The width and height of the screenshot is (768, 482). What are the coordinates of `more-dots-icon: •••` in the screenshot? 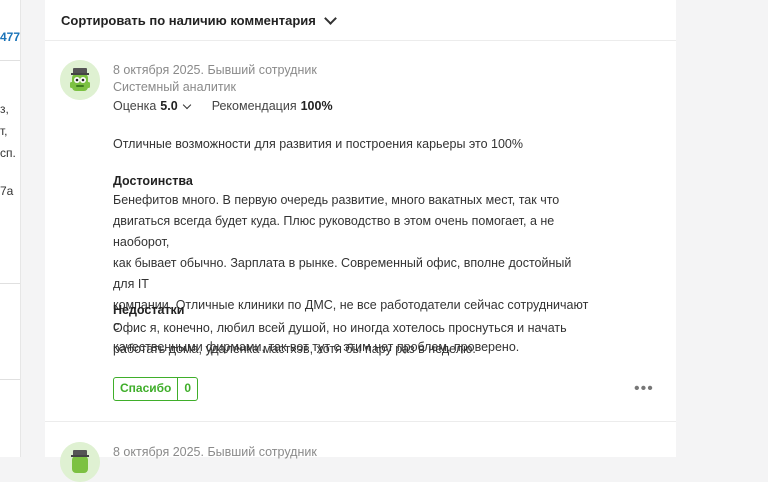 It's located at (644, 389).